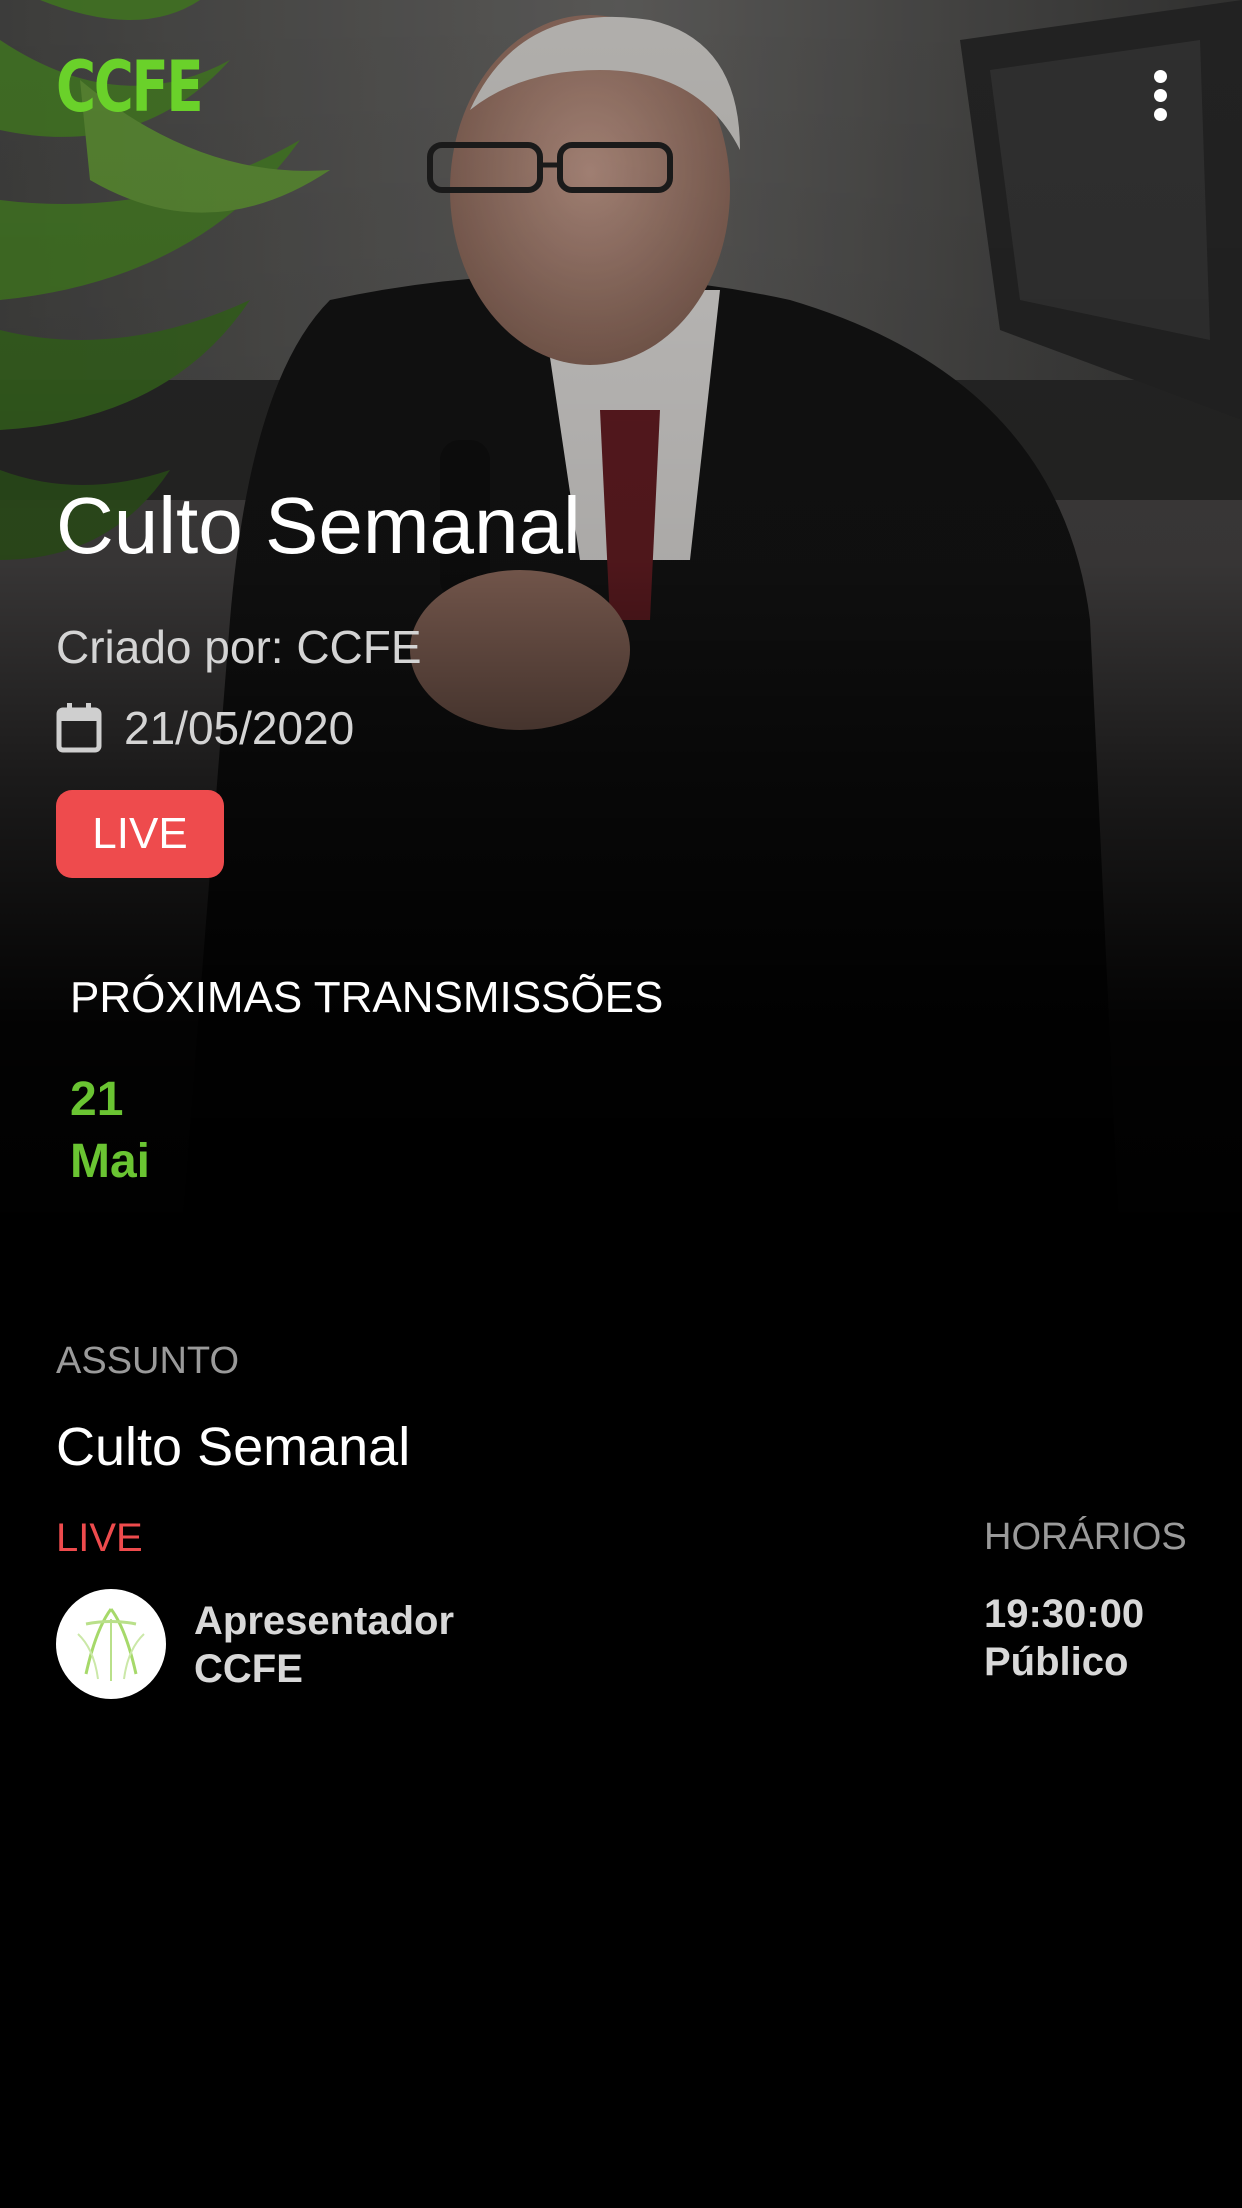 The height and width of the screenshot is (2208, 1242). I want to click on presenter-avatar, so click(111, 1644).